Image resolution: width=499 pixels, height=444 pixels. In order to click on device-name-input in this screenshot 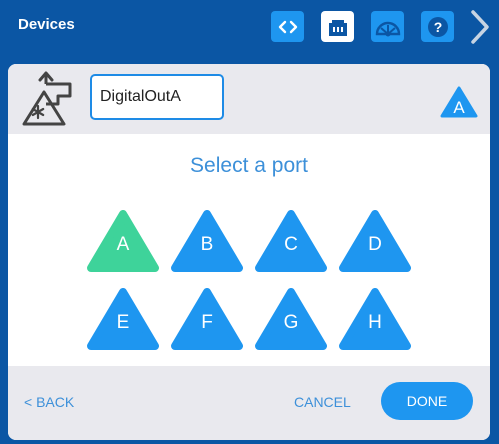, I will do `click(157, 97)`.